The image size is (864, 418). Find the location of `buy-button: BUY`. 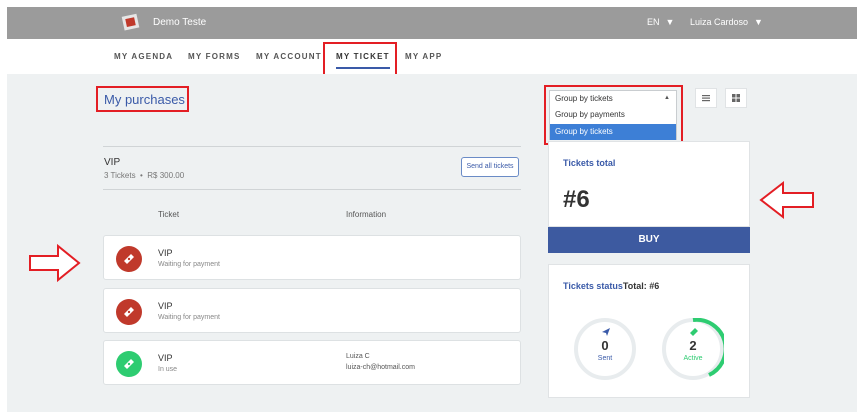

buy-button: BUY is located at coordinates (649, 240).